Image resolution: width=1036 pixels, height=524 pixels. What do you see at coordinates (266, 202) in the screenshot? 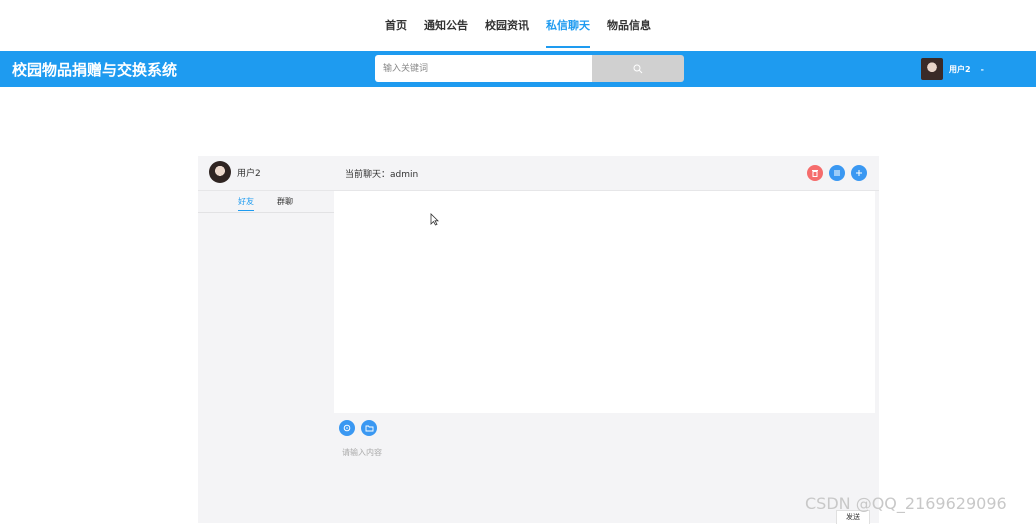
I see `contact-tabs: 好友 群聊` at bounding box center [266, 202].